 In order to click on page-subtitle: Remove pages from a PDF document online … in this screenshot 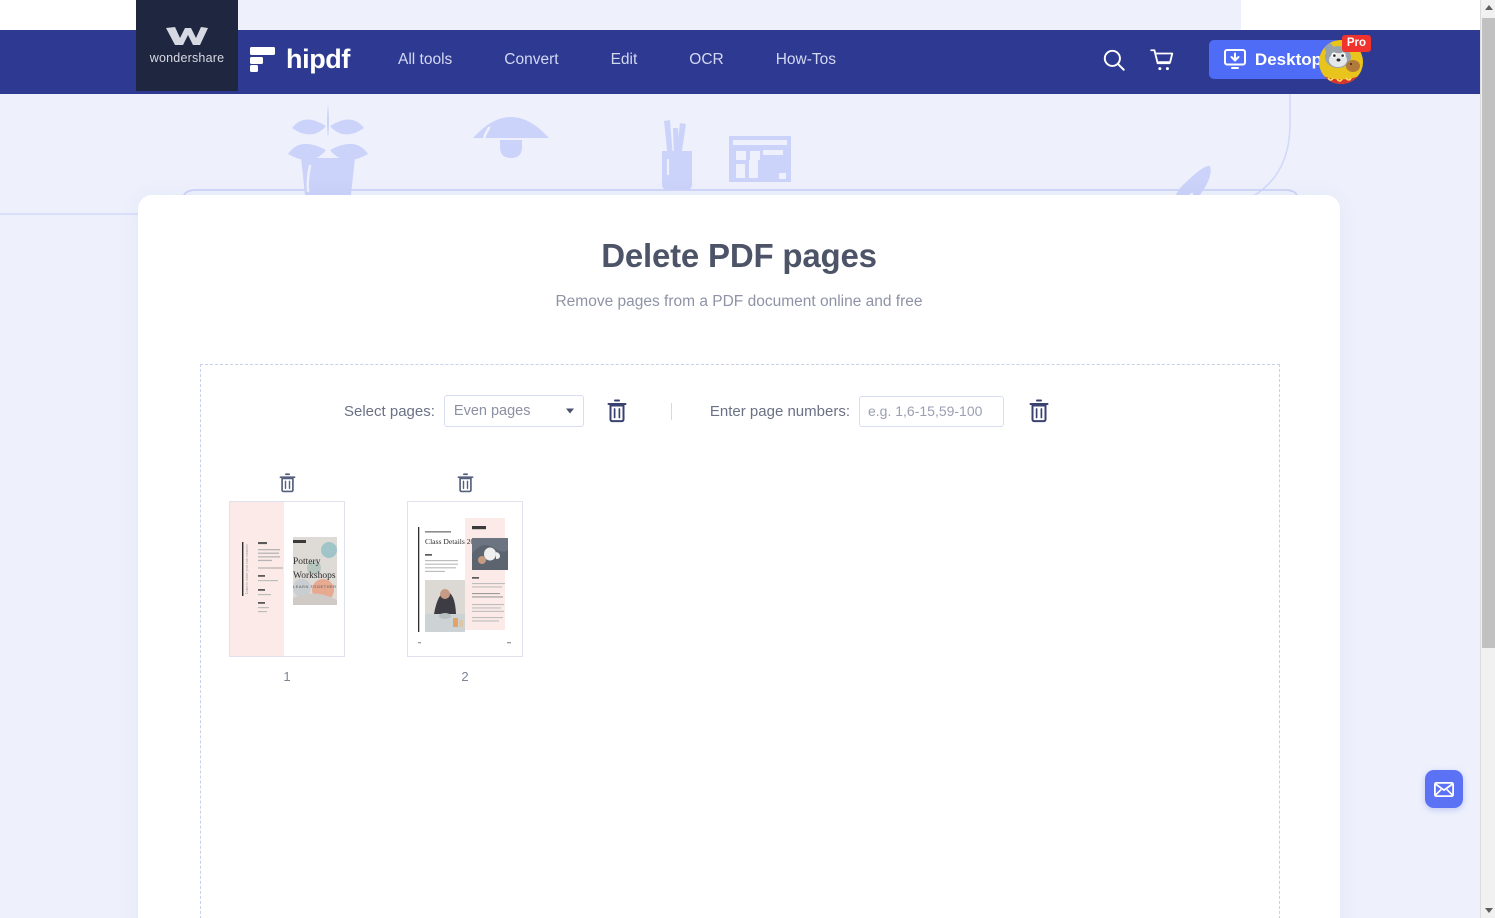, I will do `click(739, 301)`.